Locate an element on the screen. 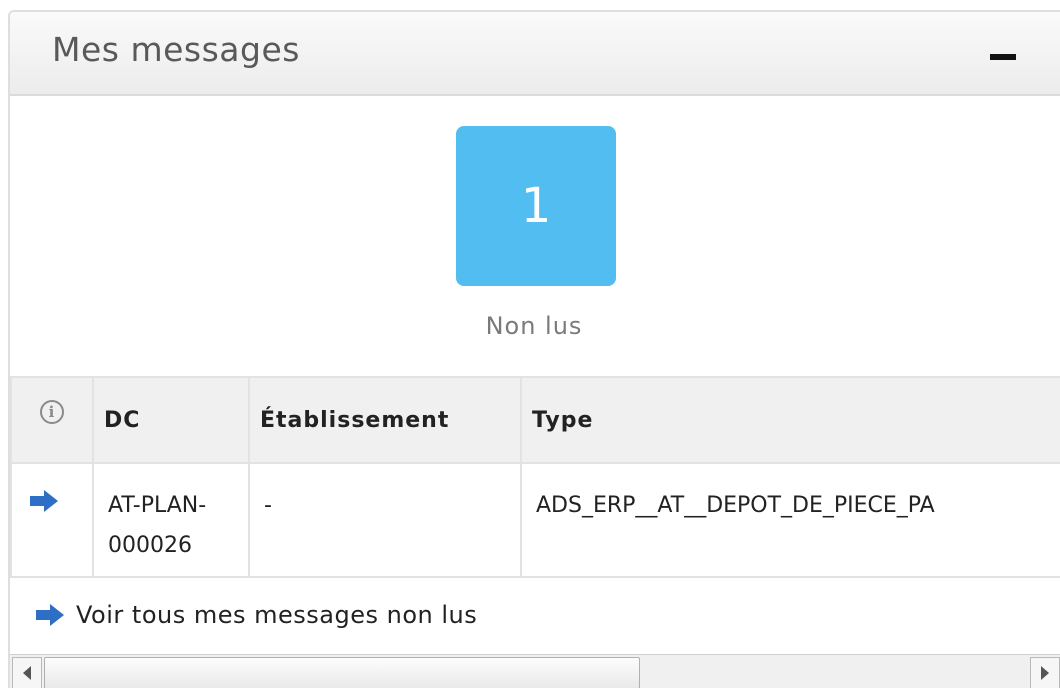 The width and height of the screenshot is (1060, 688). scroll-left-button is located at coordinates (27, 672).